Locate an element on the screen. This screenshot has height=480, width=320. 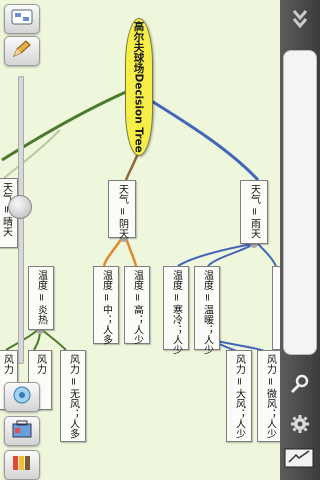
node-label: 温度 = 炎热 is located at coordinates (41, 297).